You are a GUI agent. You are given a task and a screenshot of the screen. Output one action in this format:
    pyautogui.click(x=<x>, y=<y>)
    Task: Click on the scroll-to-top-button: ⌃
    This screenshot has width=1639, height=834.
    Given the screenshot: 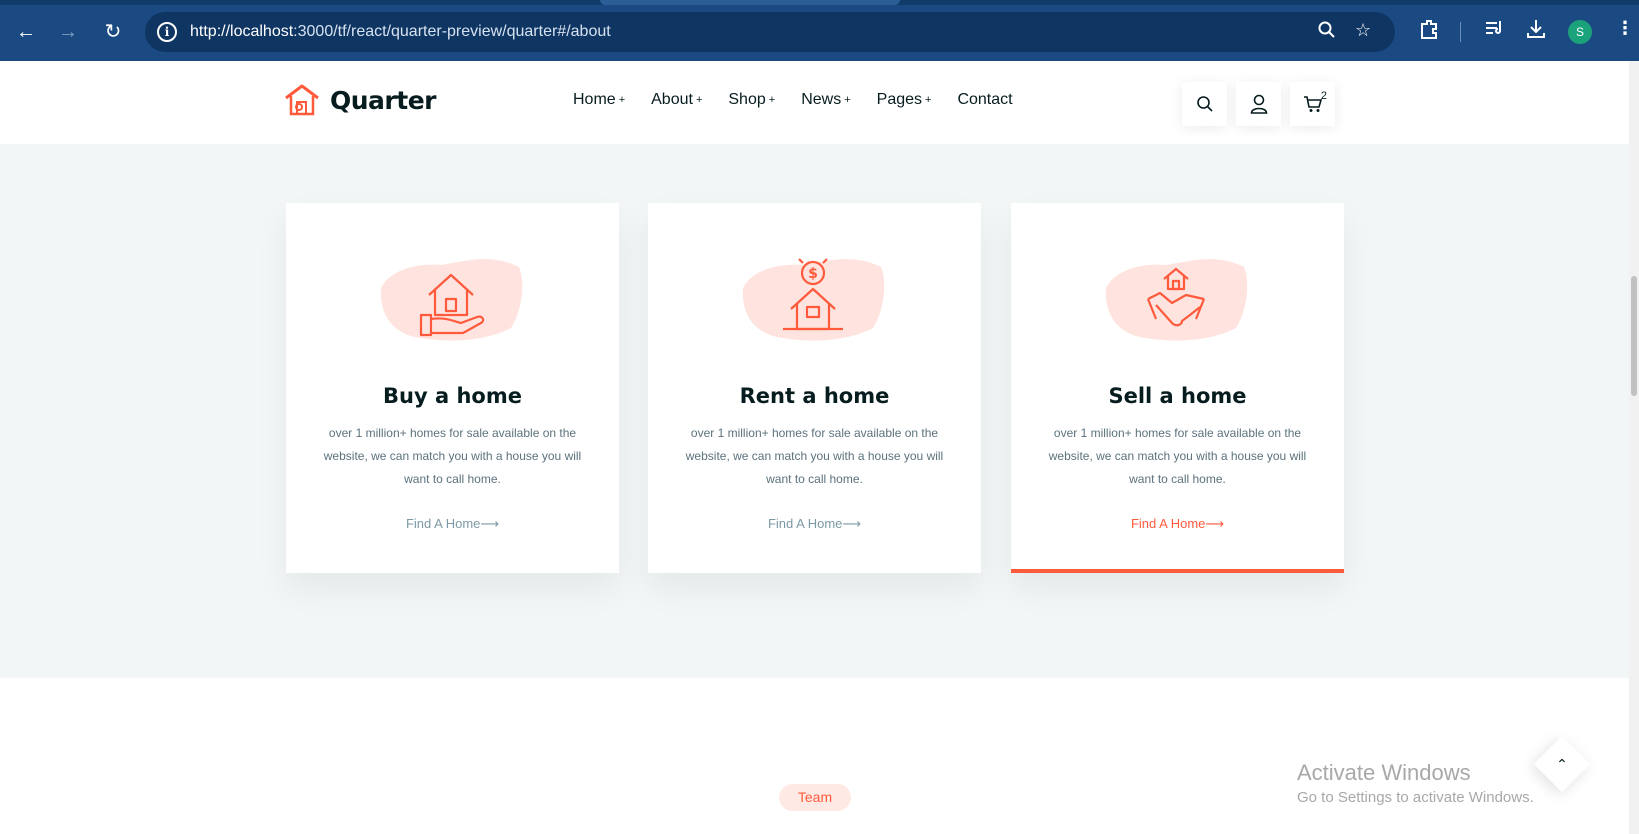 What is the action you would take?
    pyautogui.click(x=1562, y=764)
    